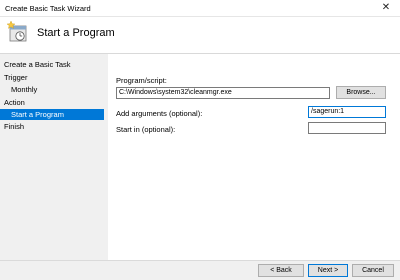 The height and width of the screenshot is (280, 400). What do you see at coordinates (24, 89) in the screenshot?
I see `step-monthly: Monthly` at bounding box center [24, 89].